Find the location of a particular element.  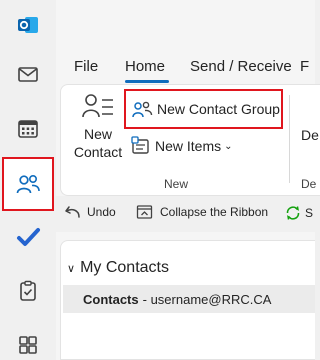

group-new-label: New is located at coordinates (176, 184).